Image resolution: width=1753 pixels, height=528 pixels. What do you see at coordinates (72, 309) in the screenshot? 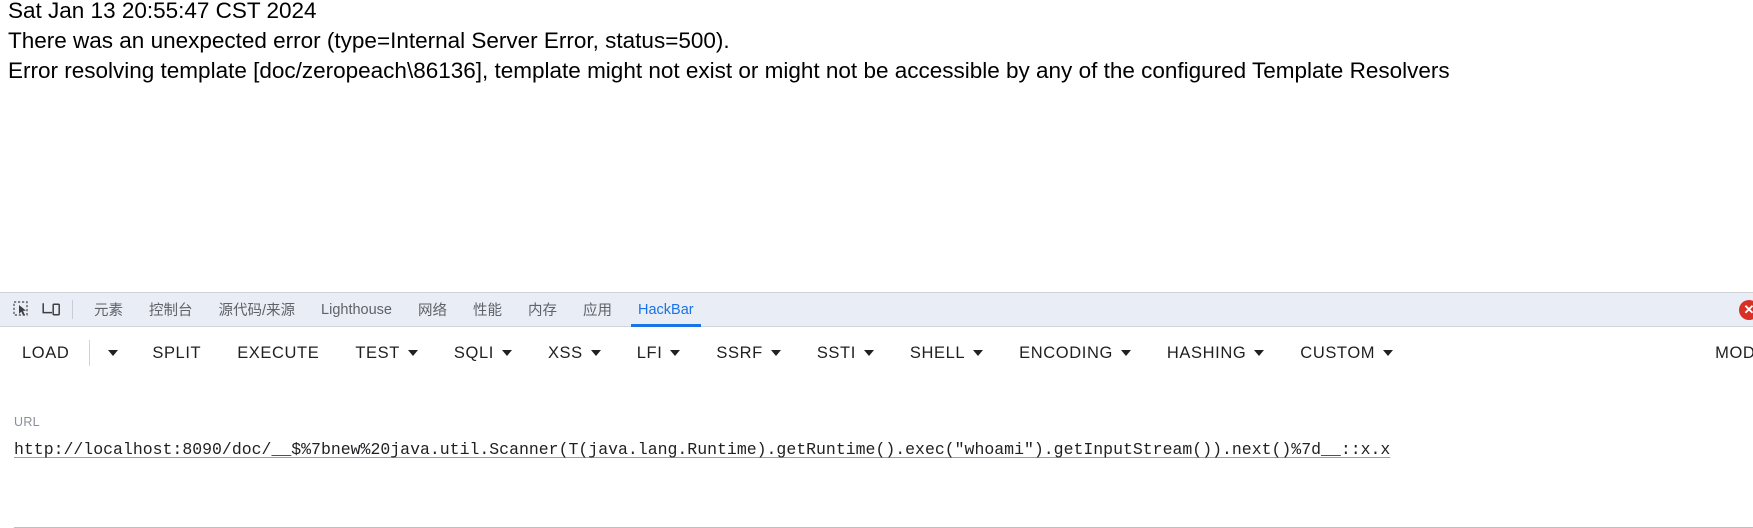
I see `toolbar-divider` at bounding box center [72, 309].